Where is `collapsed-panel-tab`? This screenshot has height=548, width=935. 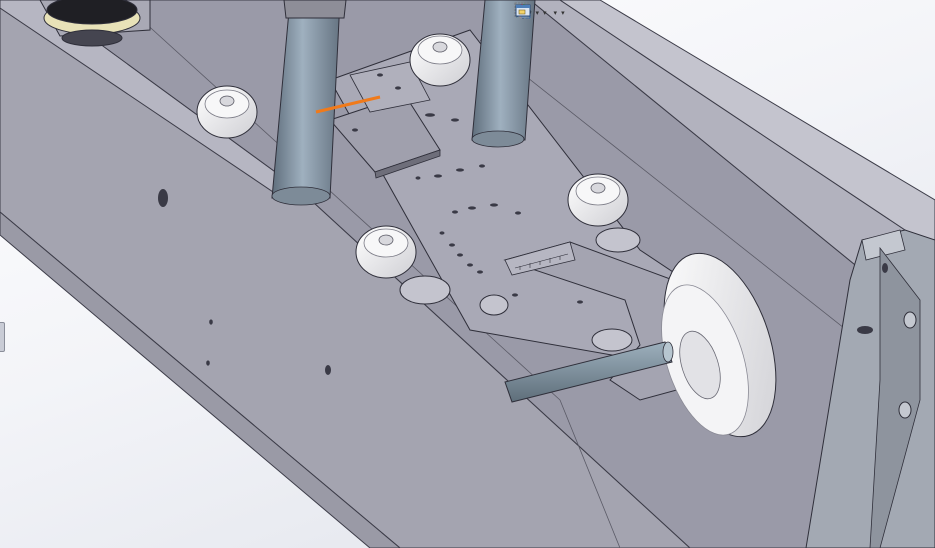 collapsed-panel-tab is located at coordinates (2, 337).